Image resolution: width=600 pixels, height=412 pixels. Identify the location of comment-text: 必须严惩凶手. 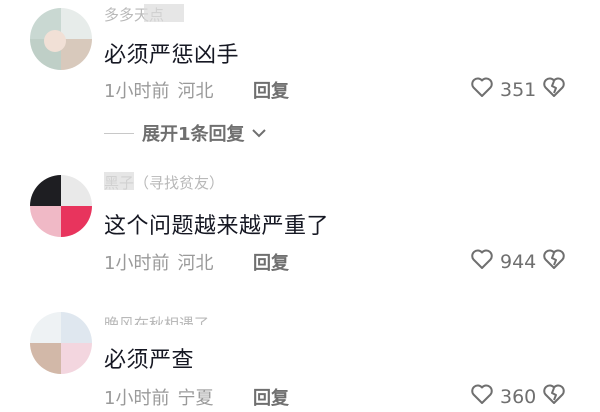
(172, 55).